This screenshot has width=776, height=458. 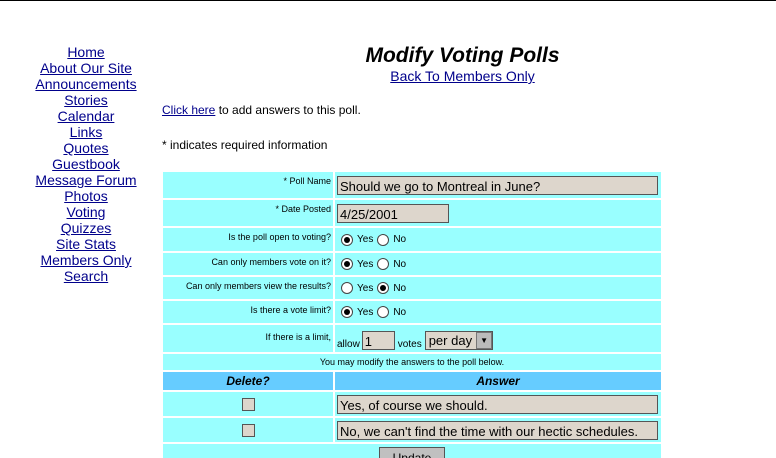 I want to click on back-to-members-link: Back To Members Only, so click(x=462, y=76).